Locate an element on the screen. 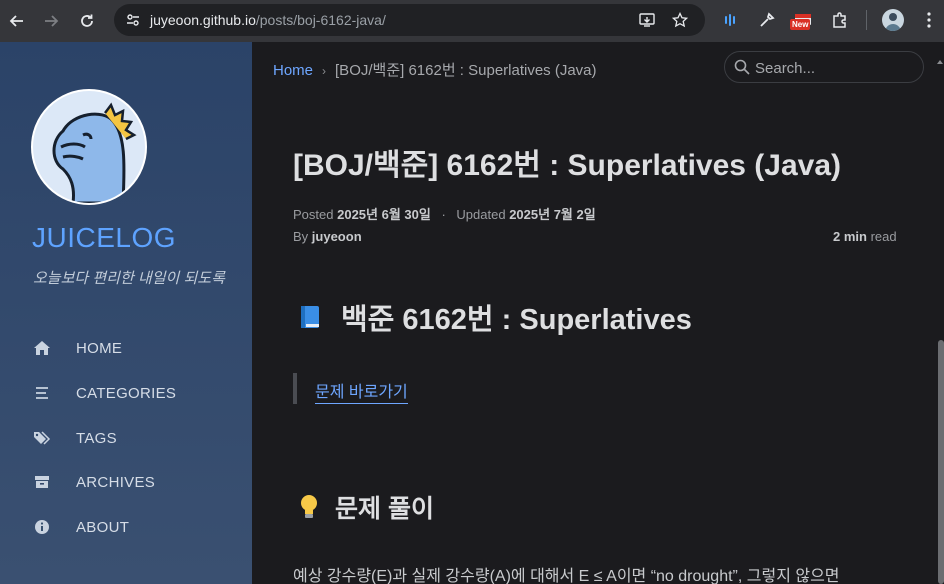 This screenshot has height=584, width=944. color-picker-icon is located at coordinates (767, 20).